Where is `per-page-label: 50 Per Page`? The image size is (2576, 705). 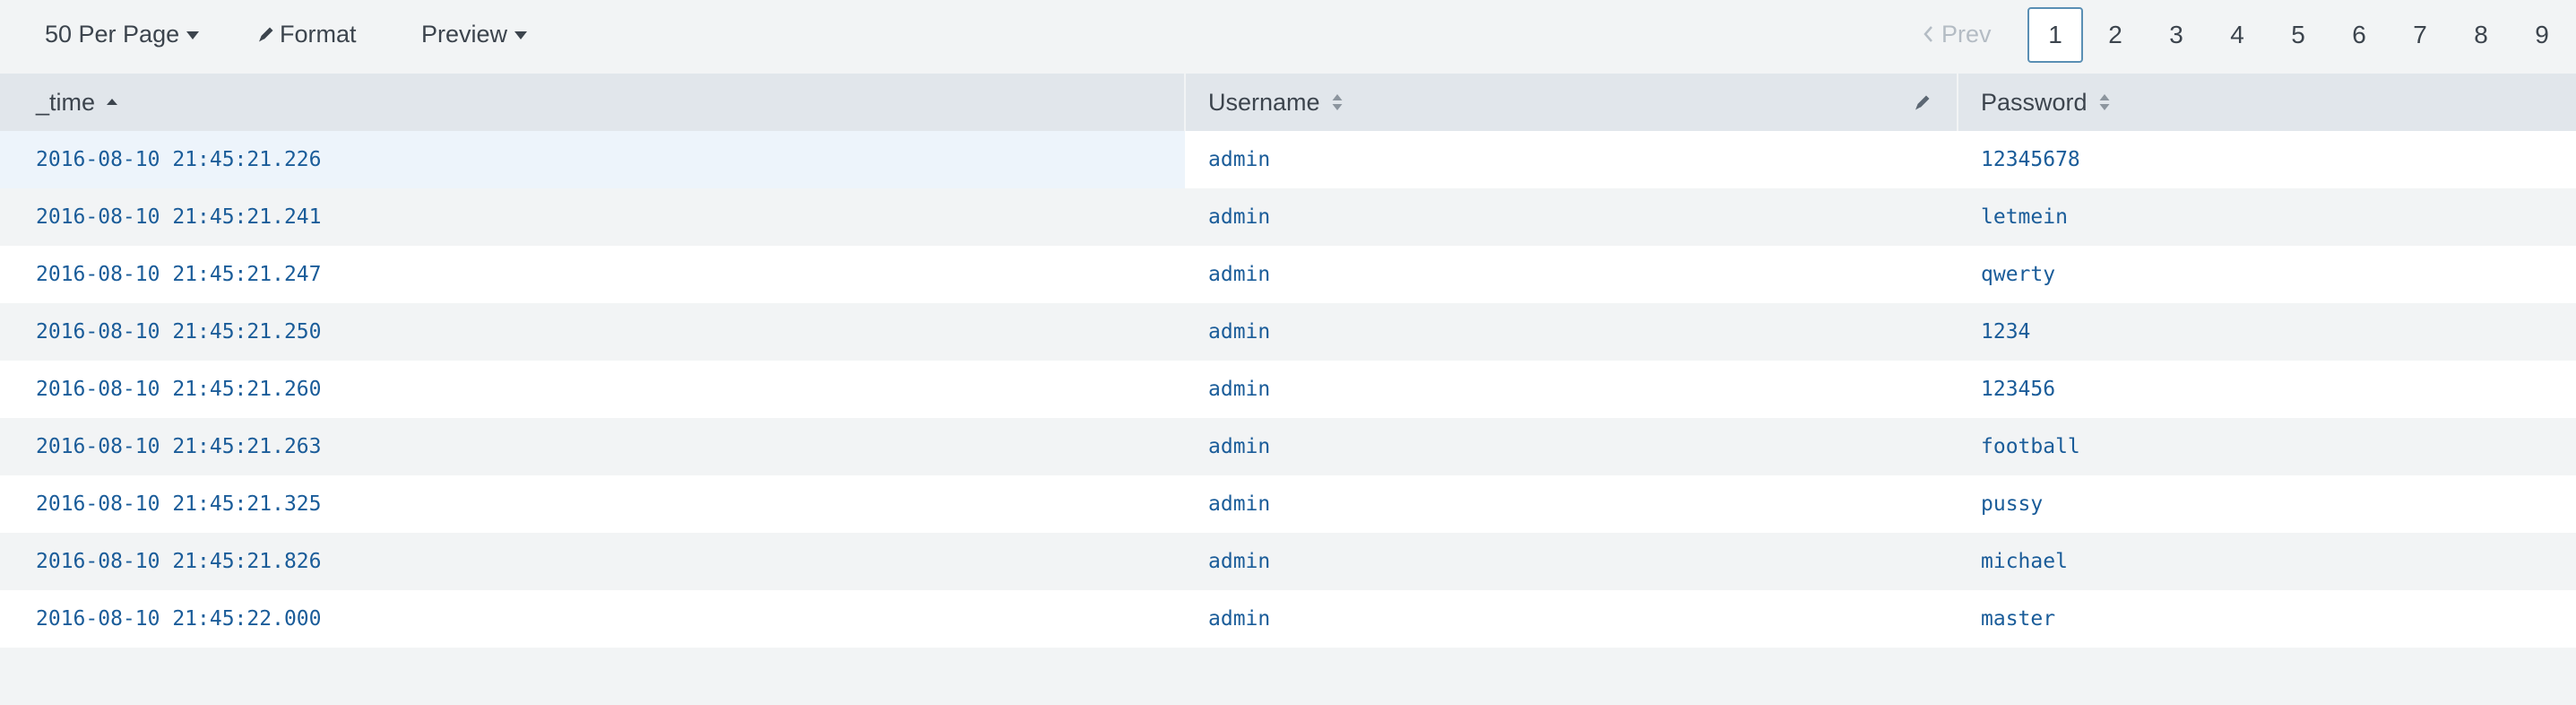
per-page-label: 50 Per Page is located at coordinates (112, 34).